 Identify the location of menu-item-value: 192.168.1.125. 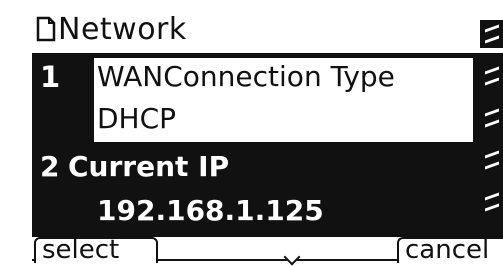
(210, 210).